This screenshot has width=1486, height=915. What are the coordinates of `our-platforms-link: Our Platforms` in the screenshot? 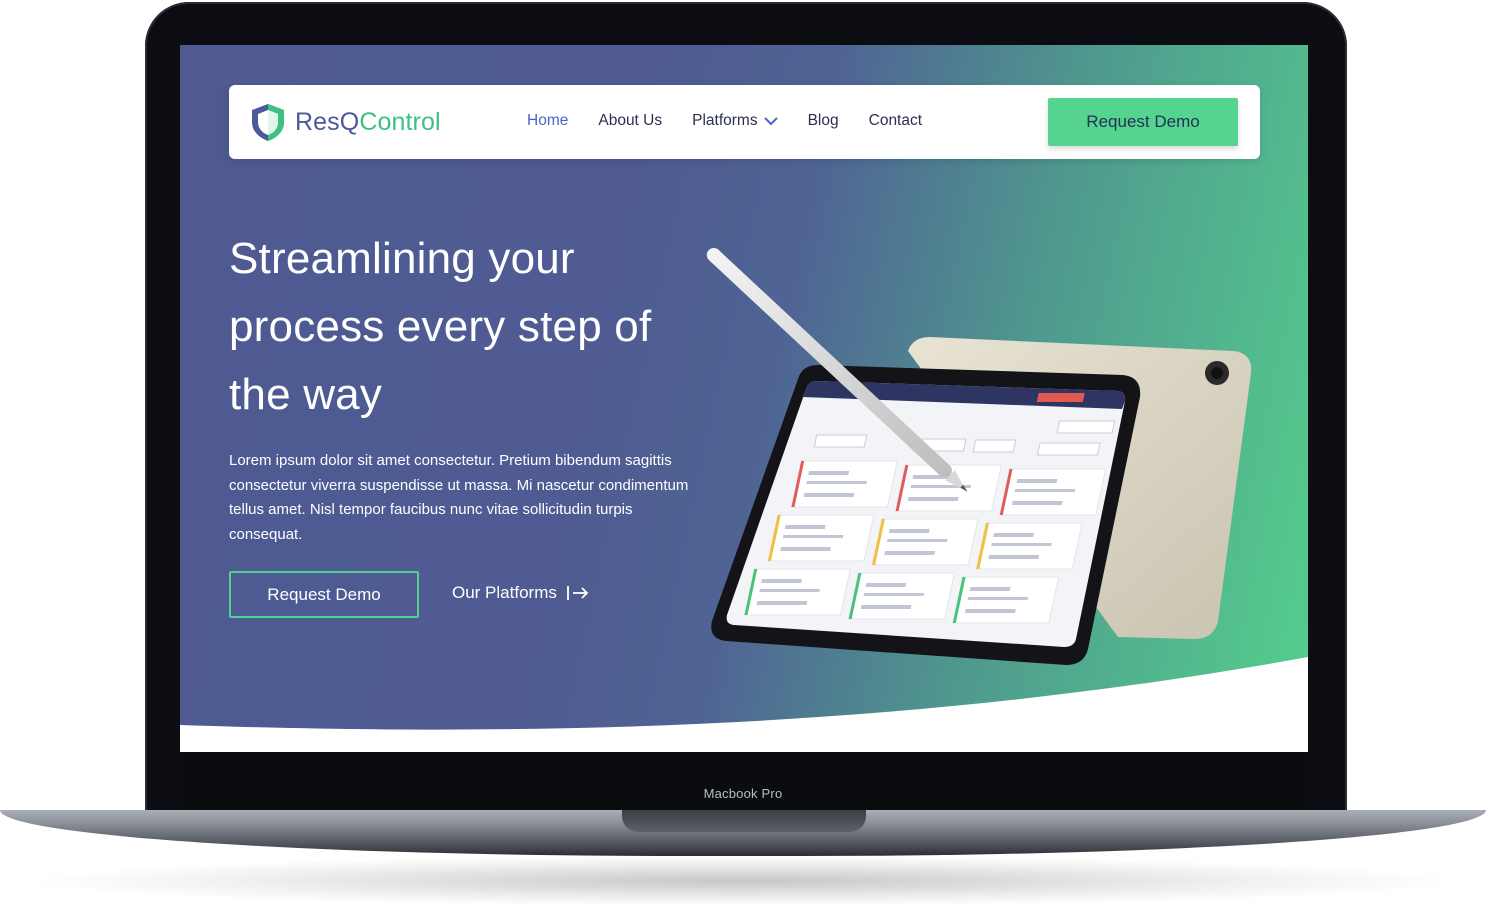 It's located at (520, 593).